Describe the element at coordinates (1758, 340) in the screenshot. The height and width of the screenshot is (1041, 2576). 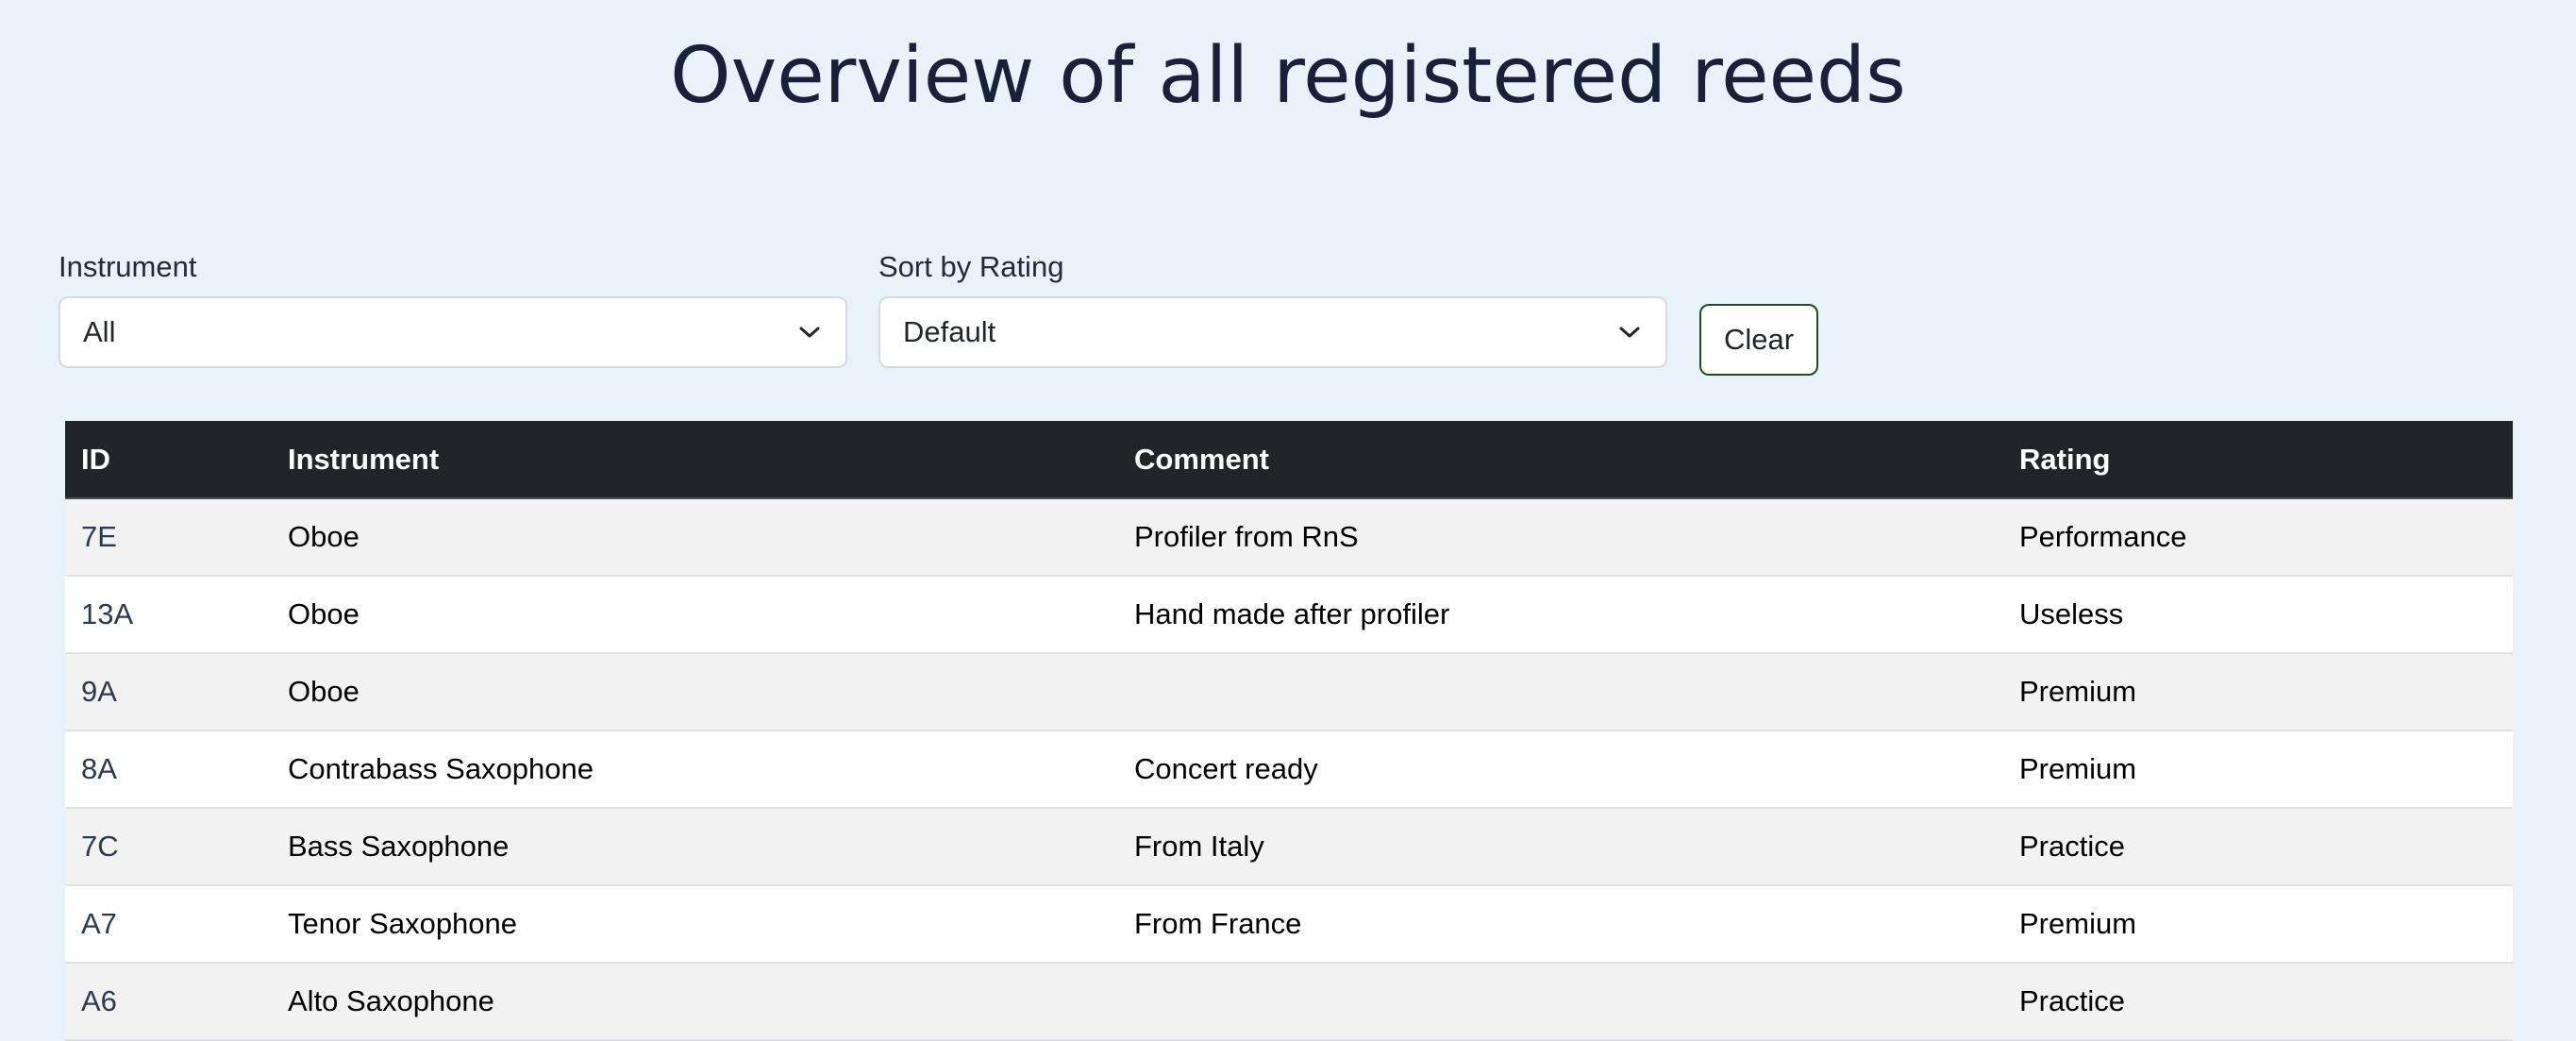
I see `clear-button: Clear` at that location.